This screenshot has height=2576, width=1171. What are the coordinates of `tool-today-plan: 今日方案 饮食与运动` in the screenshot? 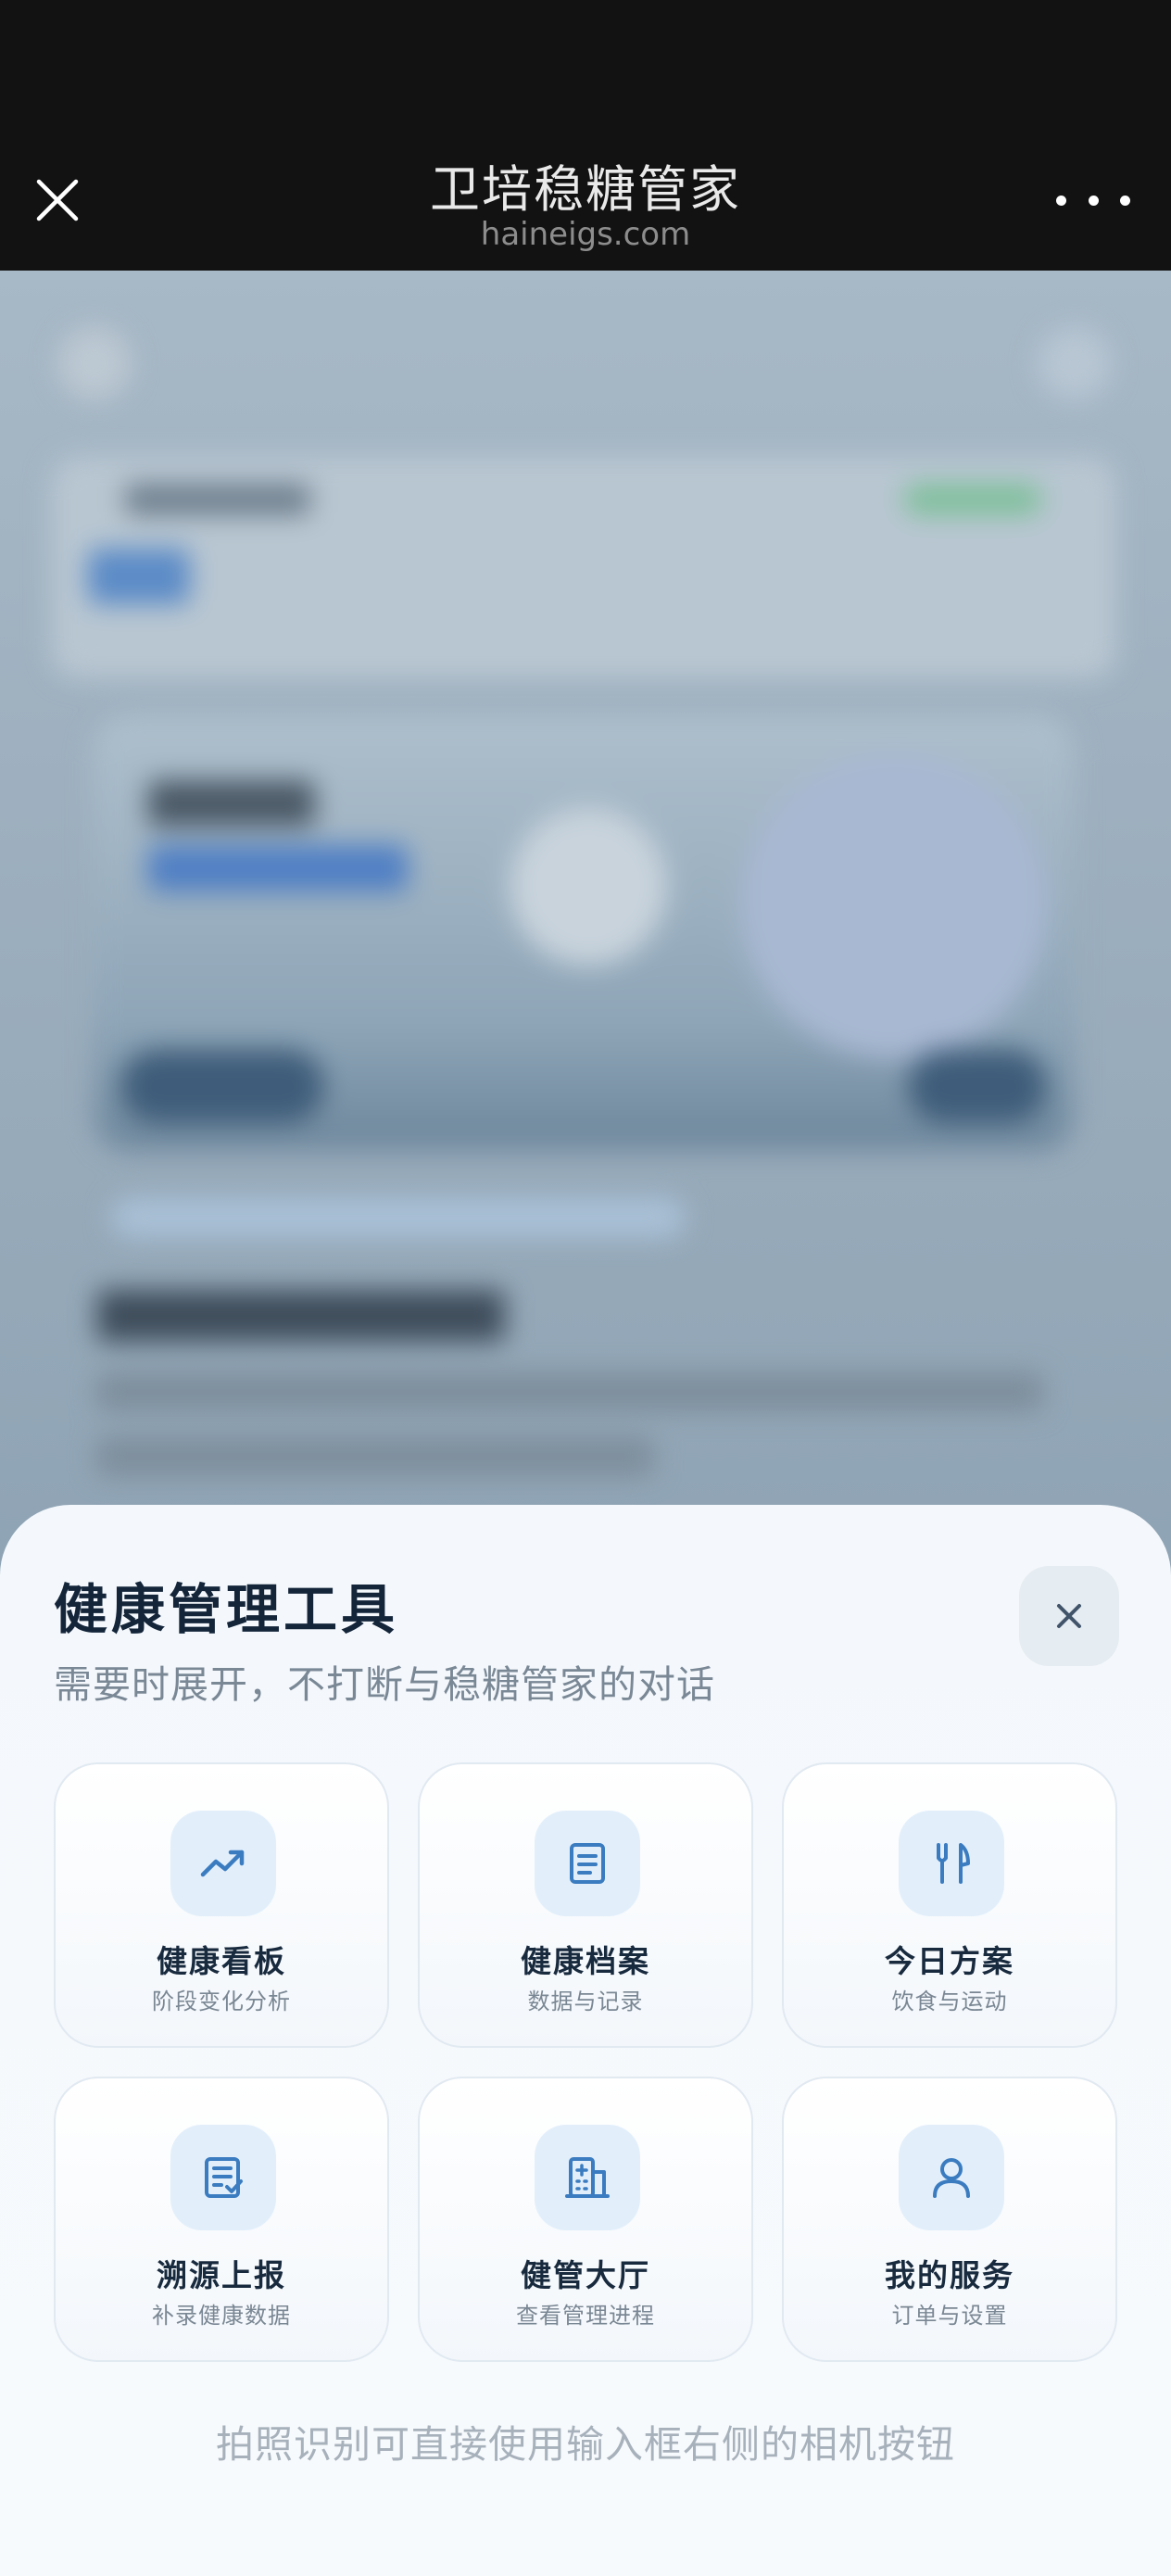 It's located at (950, 1905).